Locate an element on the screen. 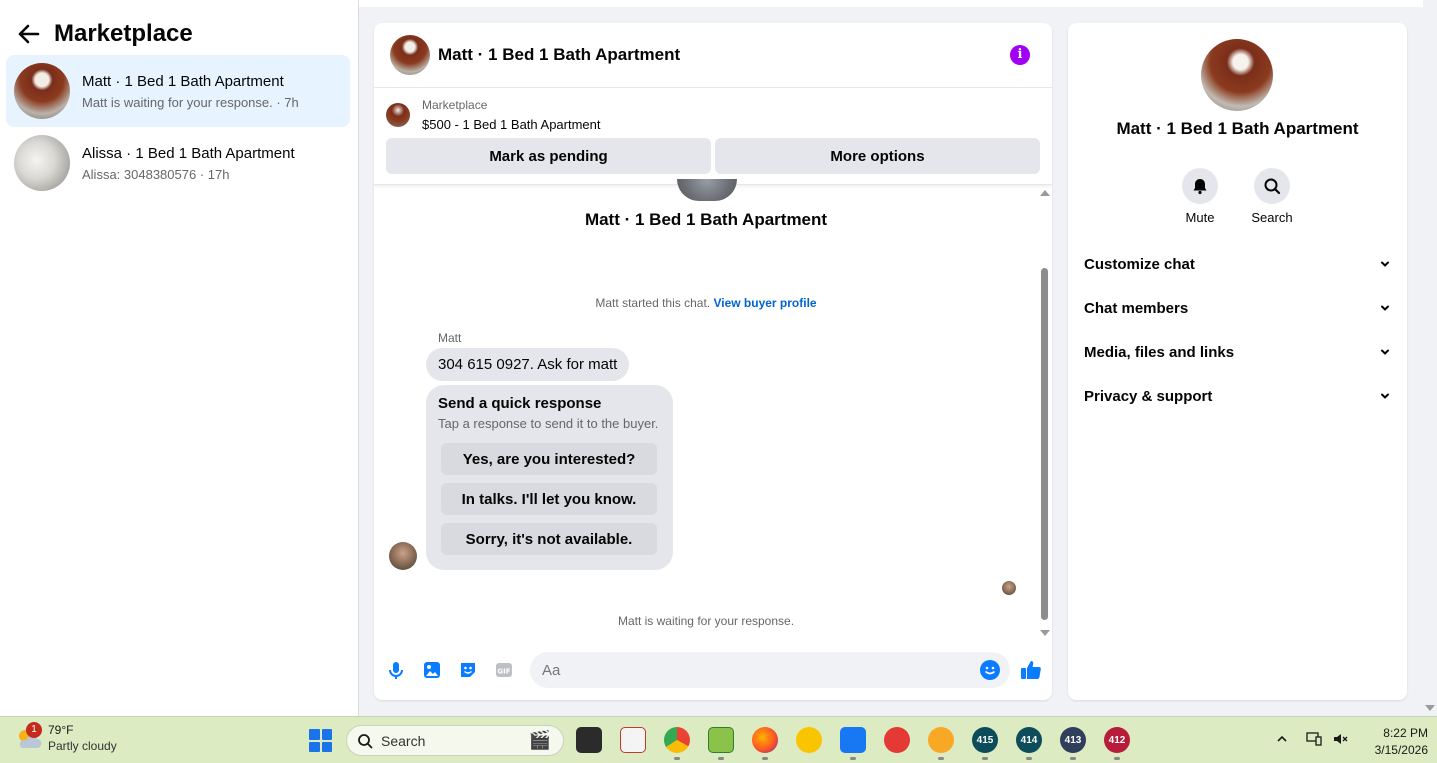  scroll-up-arrow-icon is located at coordinates (1045, 193).